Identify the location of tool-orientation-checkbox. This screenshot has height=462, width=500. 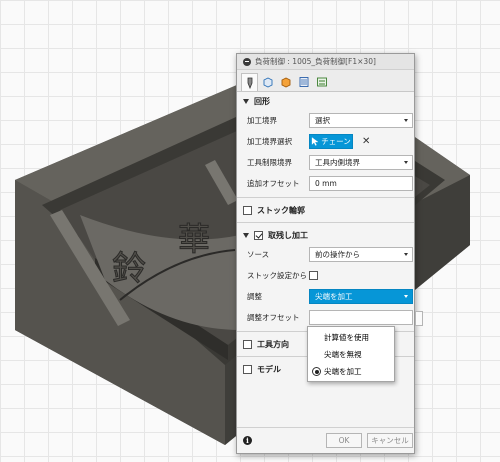
(247, 344).